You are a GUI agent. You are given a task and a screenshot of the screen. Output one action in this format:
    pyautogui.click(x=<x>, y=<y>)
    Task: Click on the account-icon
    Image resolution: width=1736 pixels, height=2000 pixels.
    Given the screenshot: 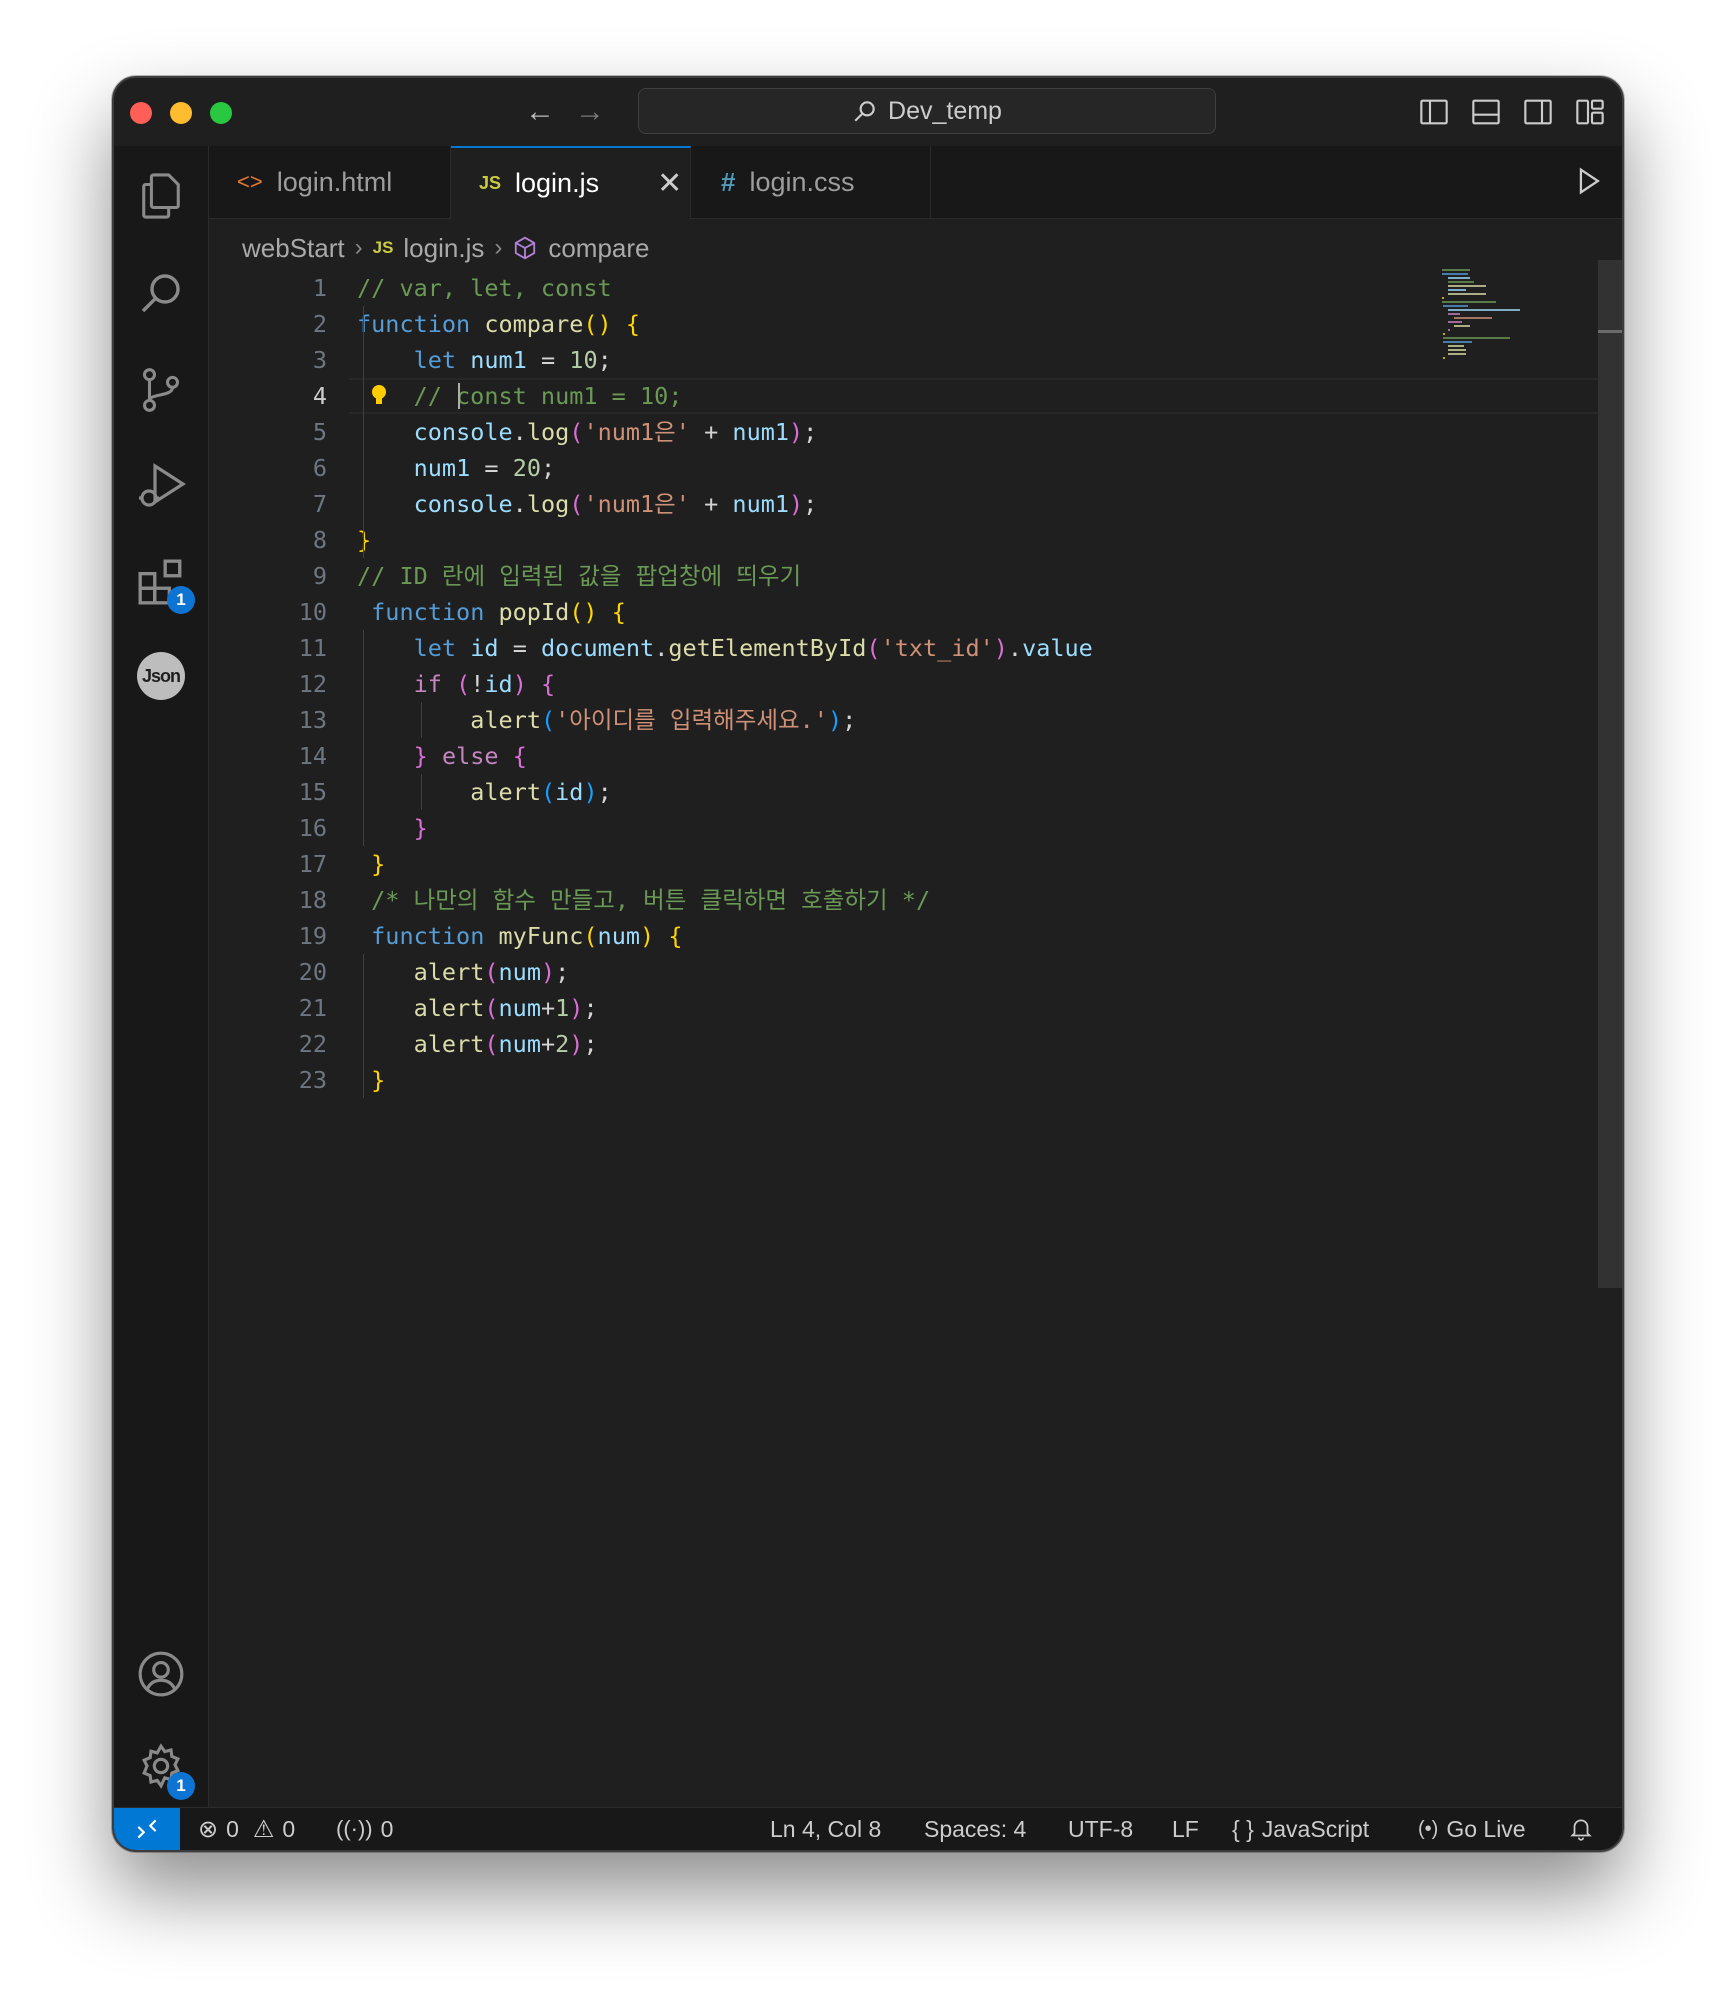 What is the action you would take?
    pyautogui.click(x=161, y=1674)
    